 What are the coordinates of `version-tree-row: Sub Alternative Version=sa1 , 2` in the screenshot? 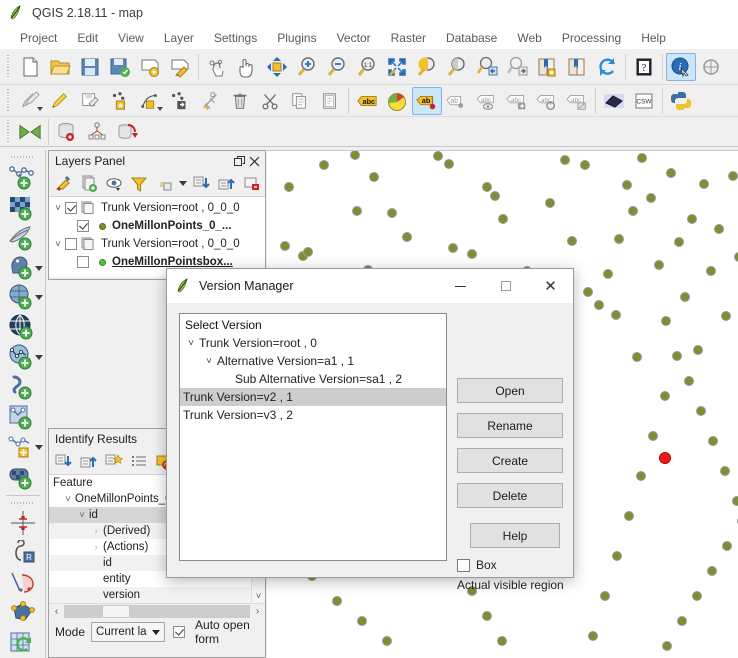 It's located at (313, 379).